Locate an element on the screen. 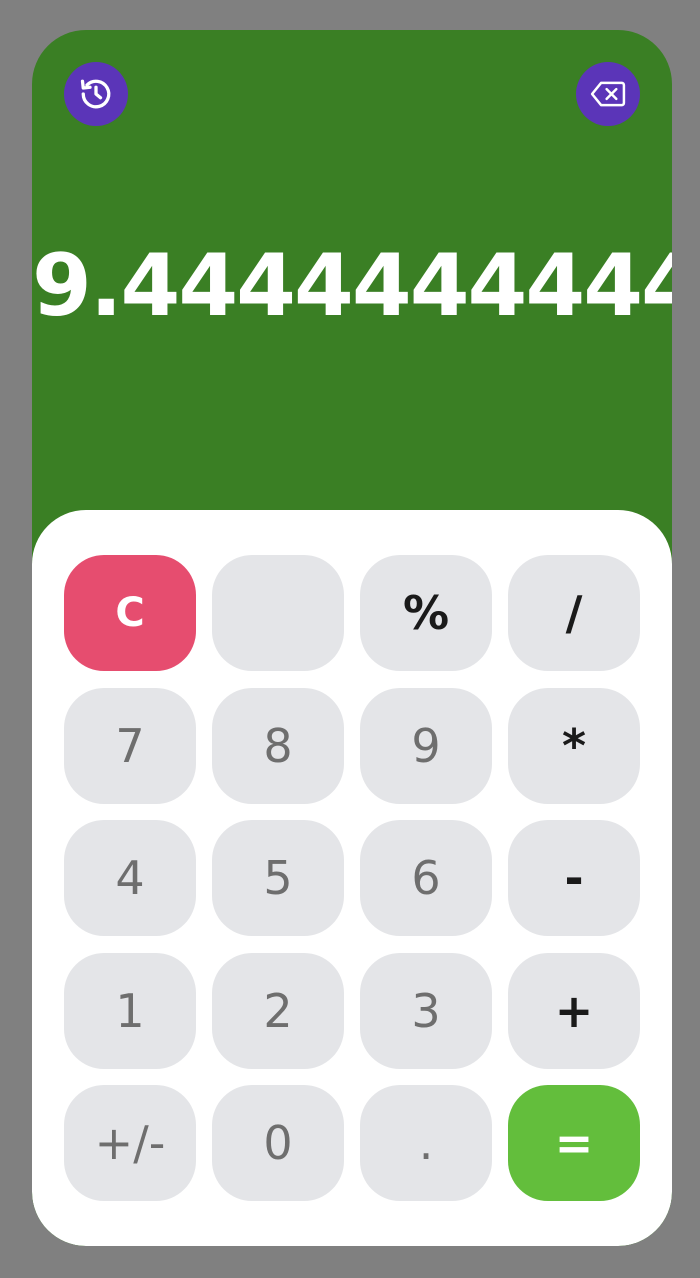 The height and width of the screenshot is (1278, 700). backspace-icon is located at coordinates (608, 94).